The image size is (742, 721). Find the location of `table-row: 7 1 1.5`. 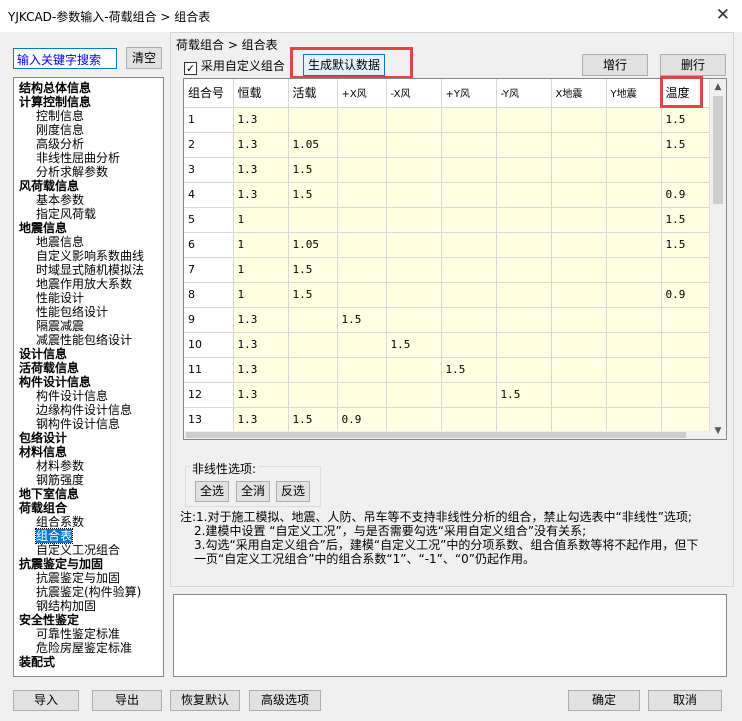

table-row: 7 1 1.5 is located at coordinates (450, 270).